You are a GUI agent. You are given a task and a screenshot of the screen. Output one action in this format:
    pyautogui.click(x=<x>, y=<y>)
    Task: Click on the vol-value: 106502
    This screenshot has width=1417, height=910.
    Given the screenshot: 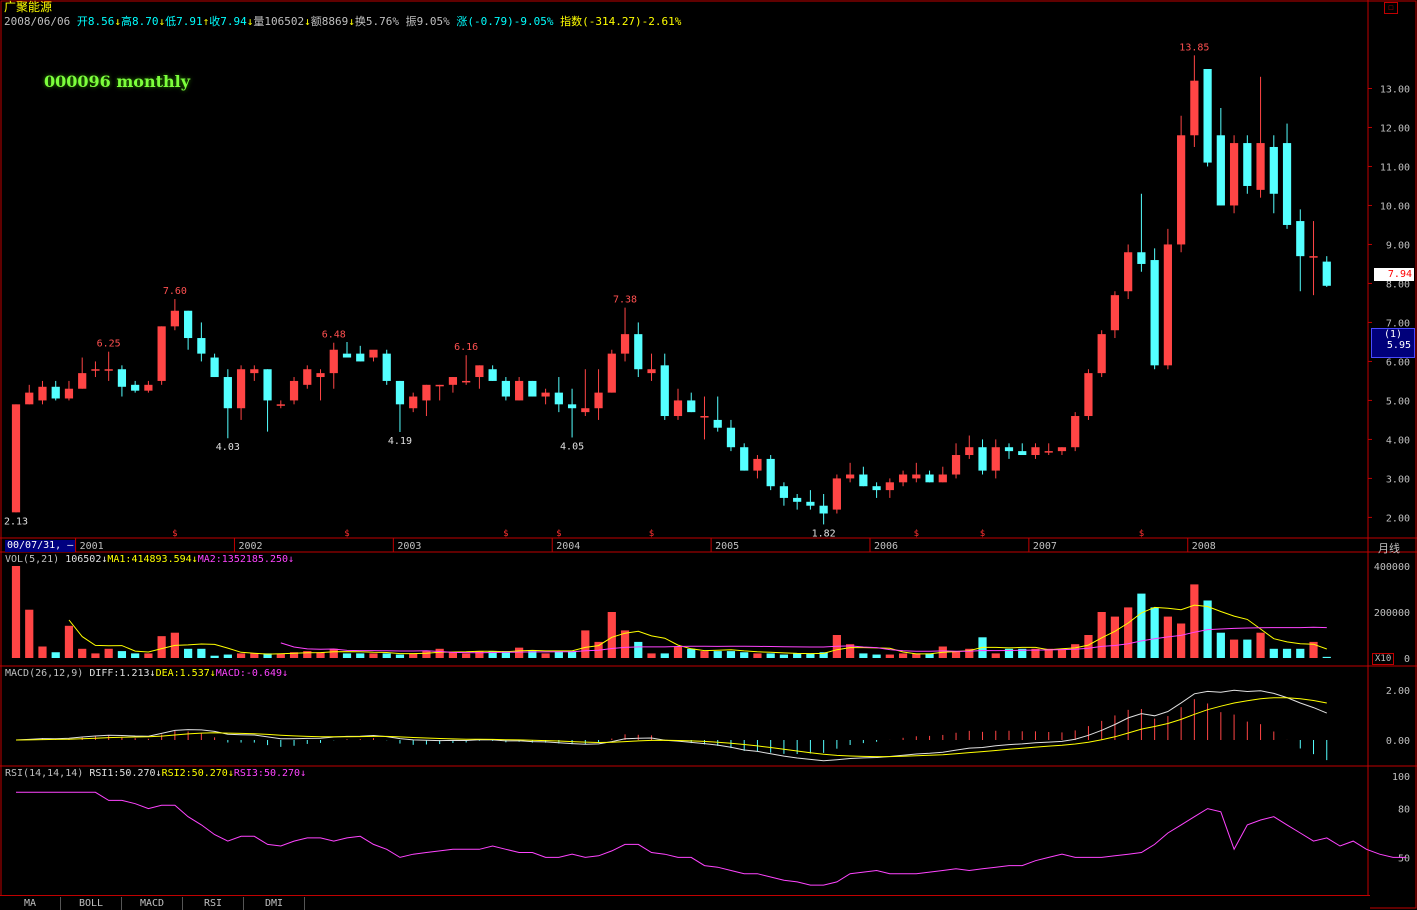 What is the action you would take?
    pyautogui.click(x=83, y=559)
    